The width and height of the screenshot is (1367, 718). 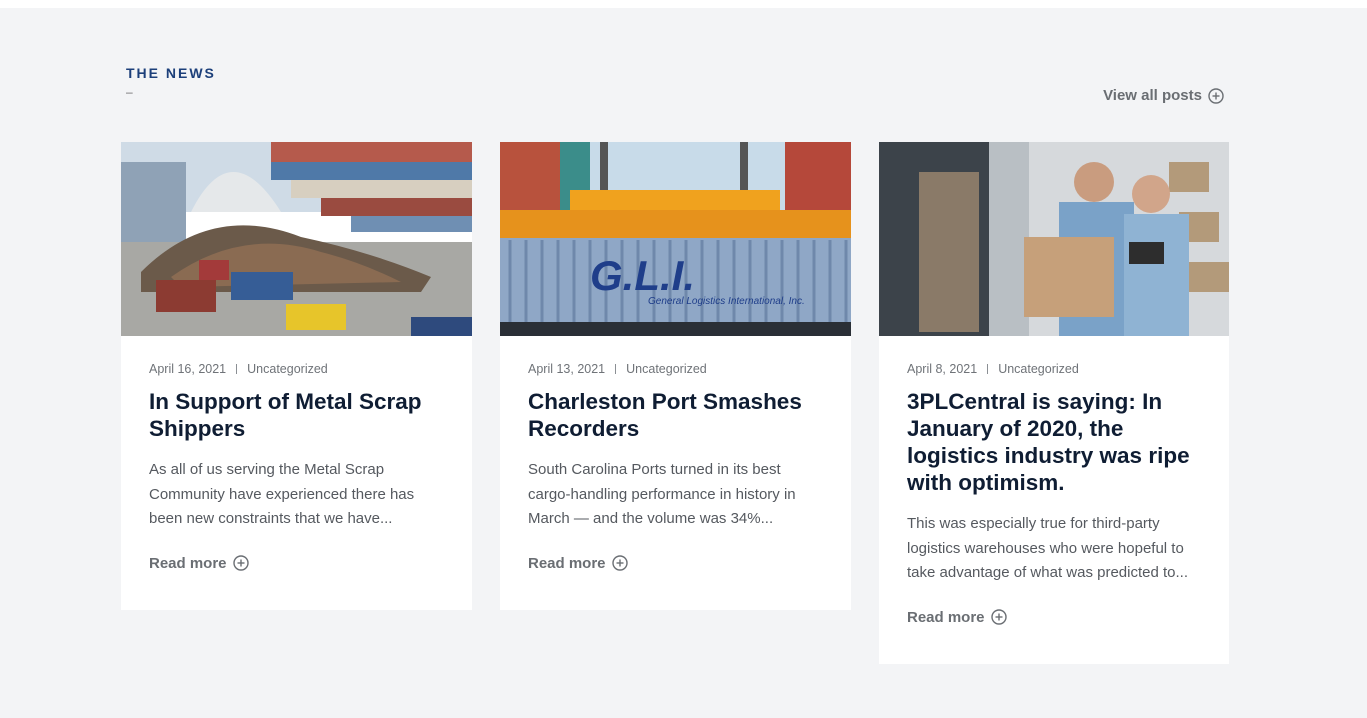 I want to click on post-title: Charleston Port Smashes Recorders, so click(x=675, y=415).